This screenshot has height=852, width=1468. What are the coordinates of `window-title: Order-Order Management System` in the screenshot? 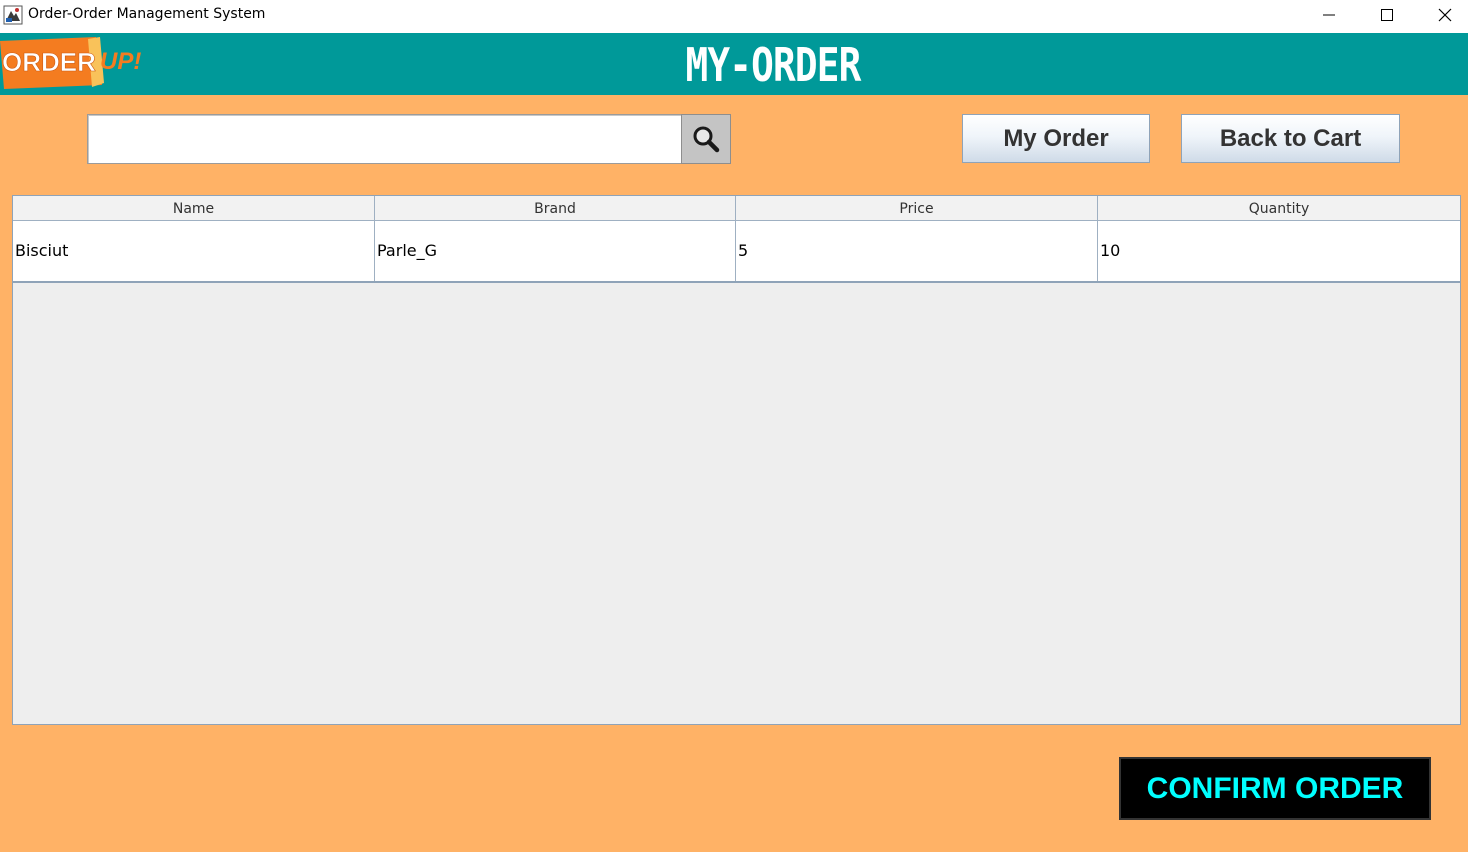 It's located at (147, 14).